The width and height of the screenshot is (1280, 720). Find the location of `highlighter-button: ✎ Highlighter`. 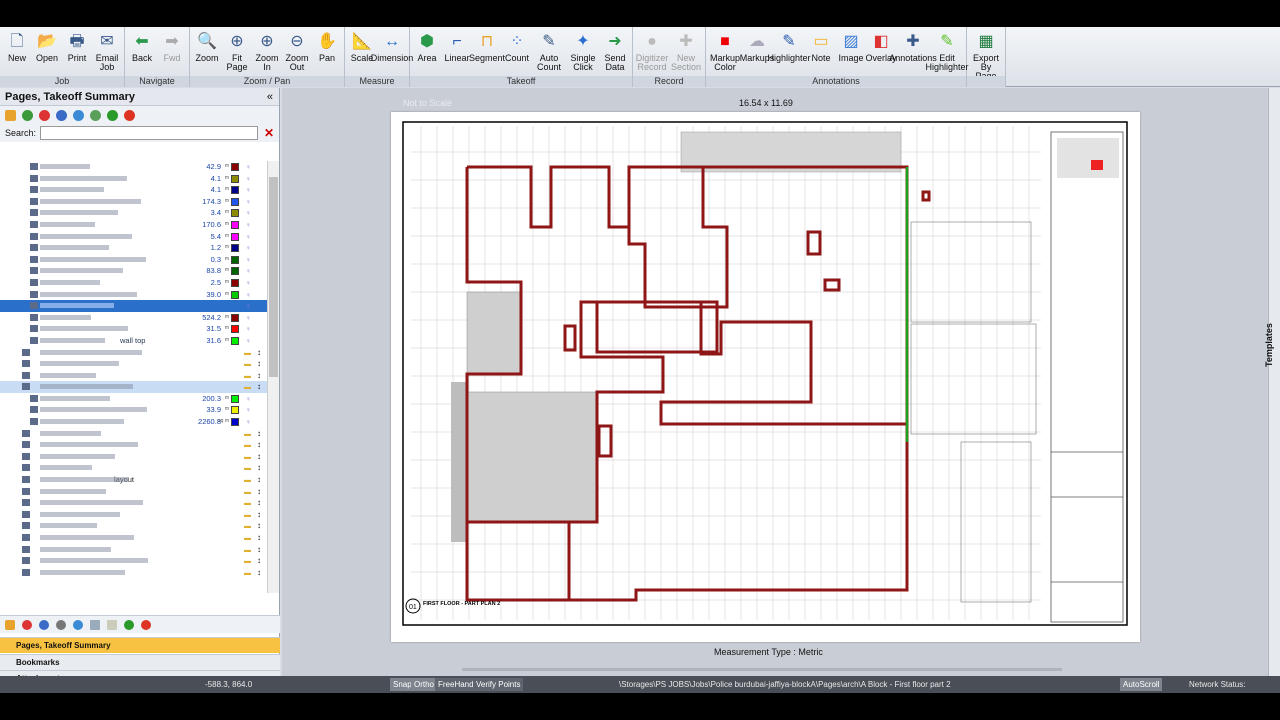

highlighter-button: ✎ Highlighter is located at coordinates (788, 46).